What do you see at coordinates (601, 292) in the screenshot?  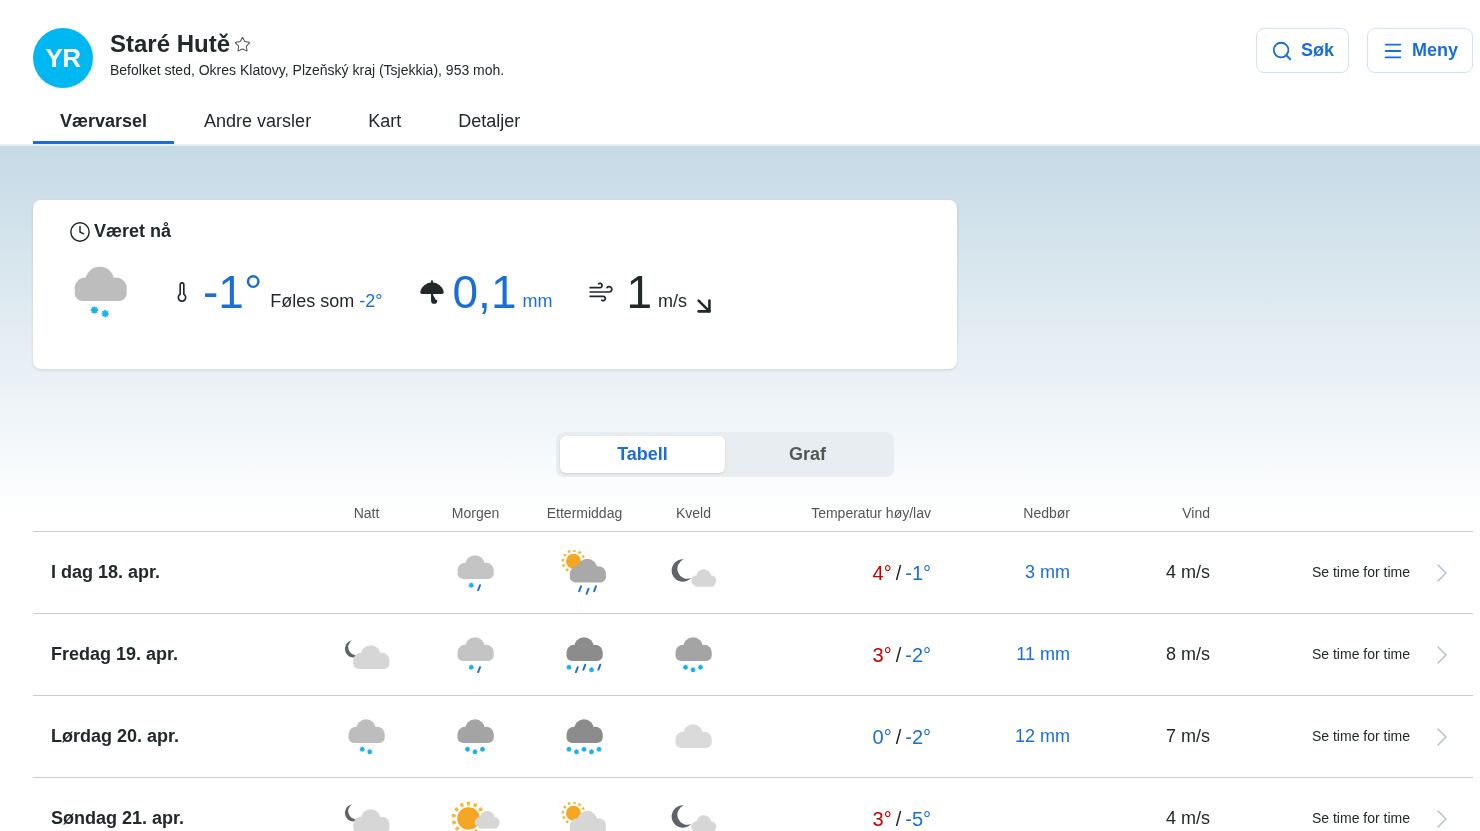 I see `wind-icon` at bounding box center [601, 292].